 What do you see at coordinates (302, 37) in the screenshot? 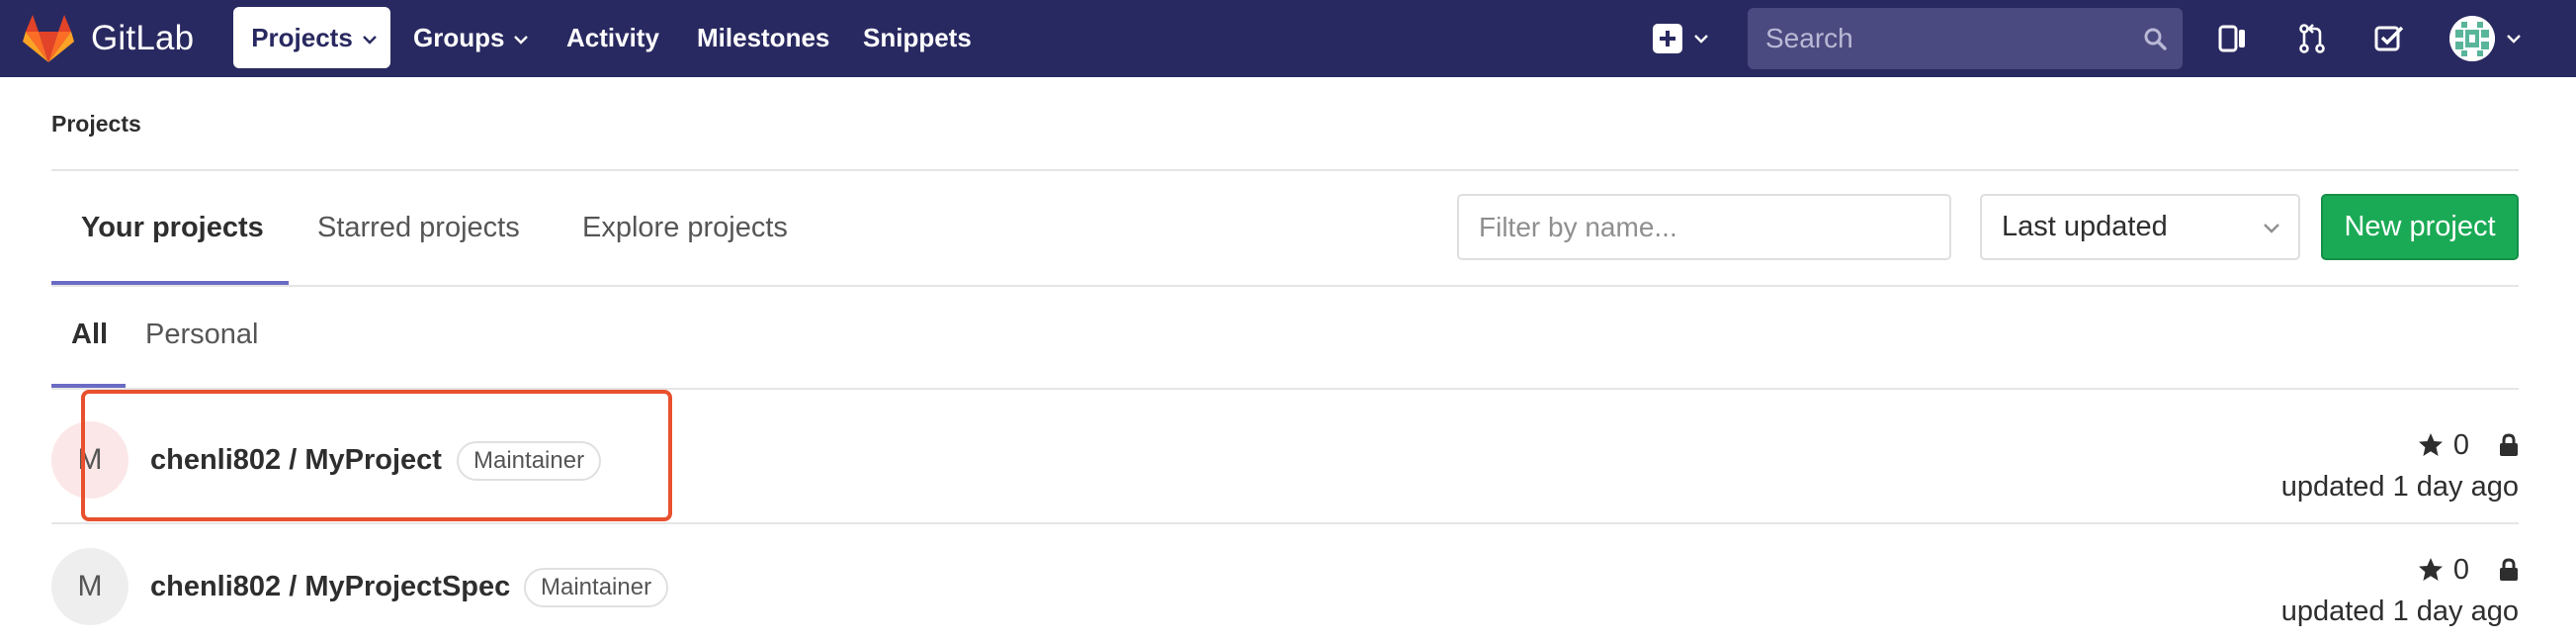
I see `nav-projects-label: Projects` at bounding box center [302, 37].